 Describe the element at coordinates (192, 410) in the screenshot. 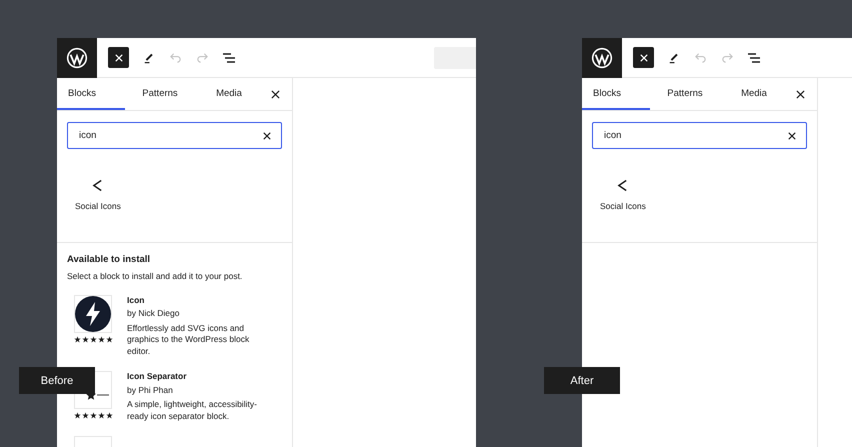

I see `block-description: A simple, lightweight, accessibility-ready icon separator block.` at that location.